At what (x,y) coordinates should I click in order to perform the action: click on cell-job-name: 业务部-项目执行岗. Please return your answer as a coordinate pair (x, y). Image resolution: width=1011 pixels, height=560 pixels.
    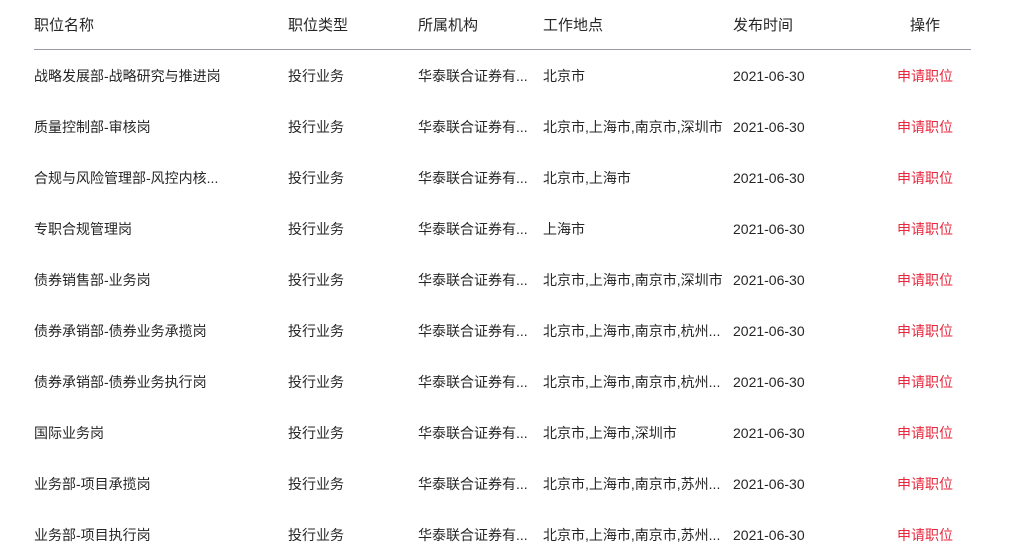
    Looking at the image, I should click on (161, 534).